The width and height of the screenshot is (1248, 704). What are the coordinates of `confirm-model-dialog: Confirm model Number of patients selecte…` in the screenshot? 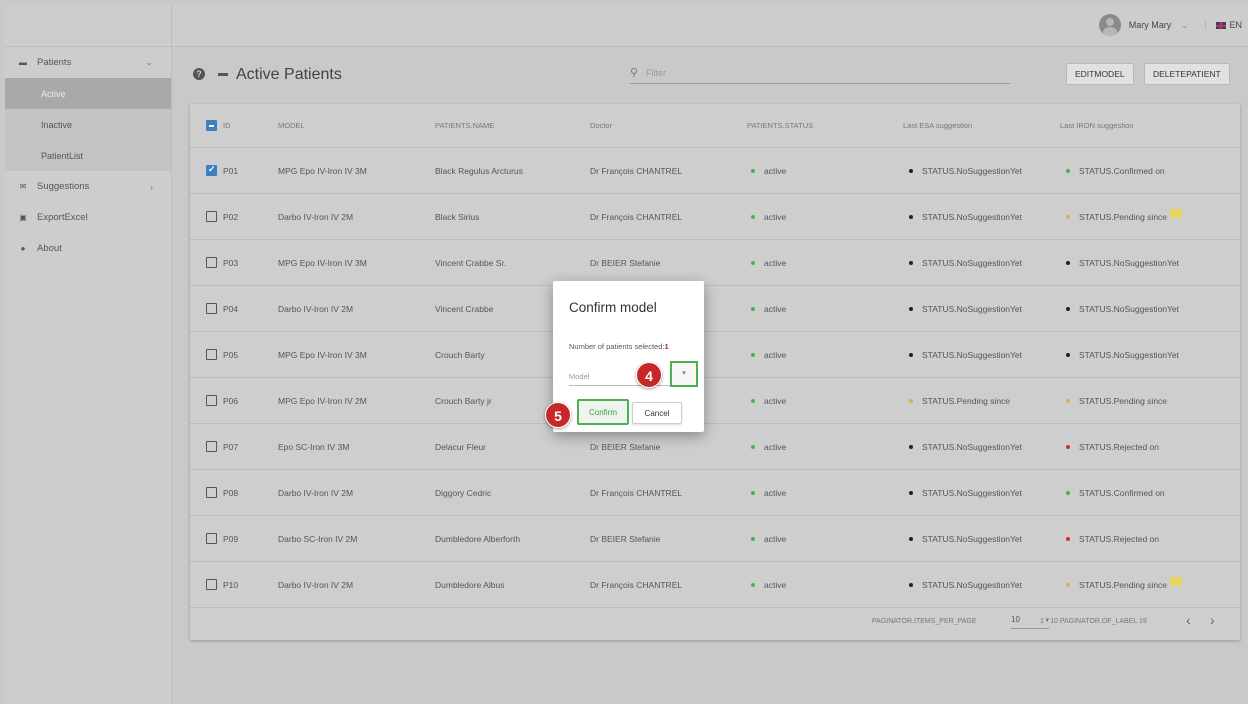 It's located at (628, 356).